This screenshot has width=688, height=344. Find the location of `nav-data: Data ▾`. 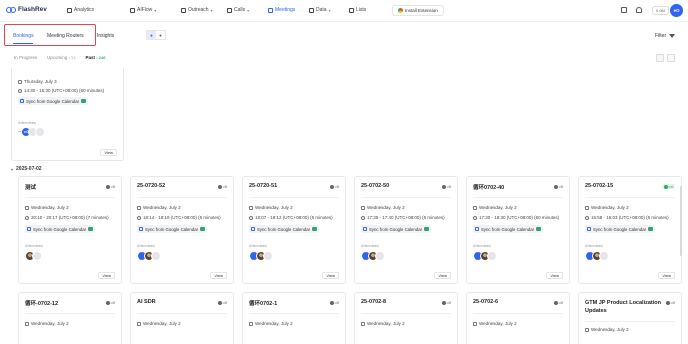

nav-data: Data ▾ is located at coordinates (320, 10).